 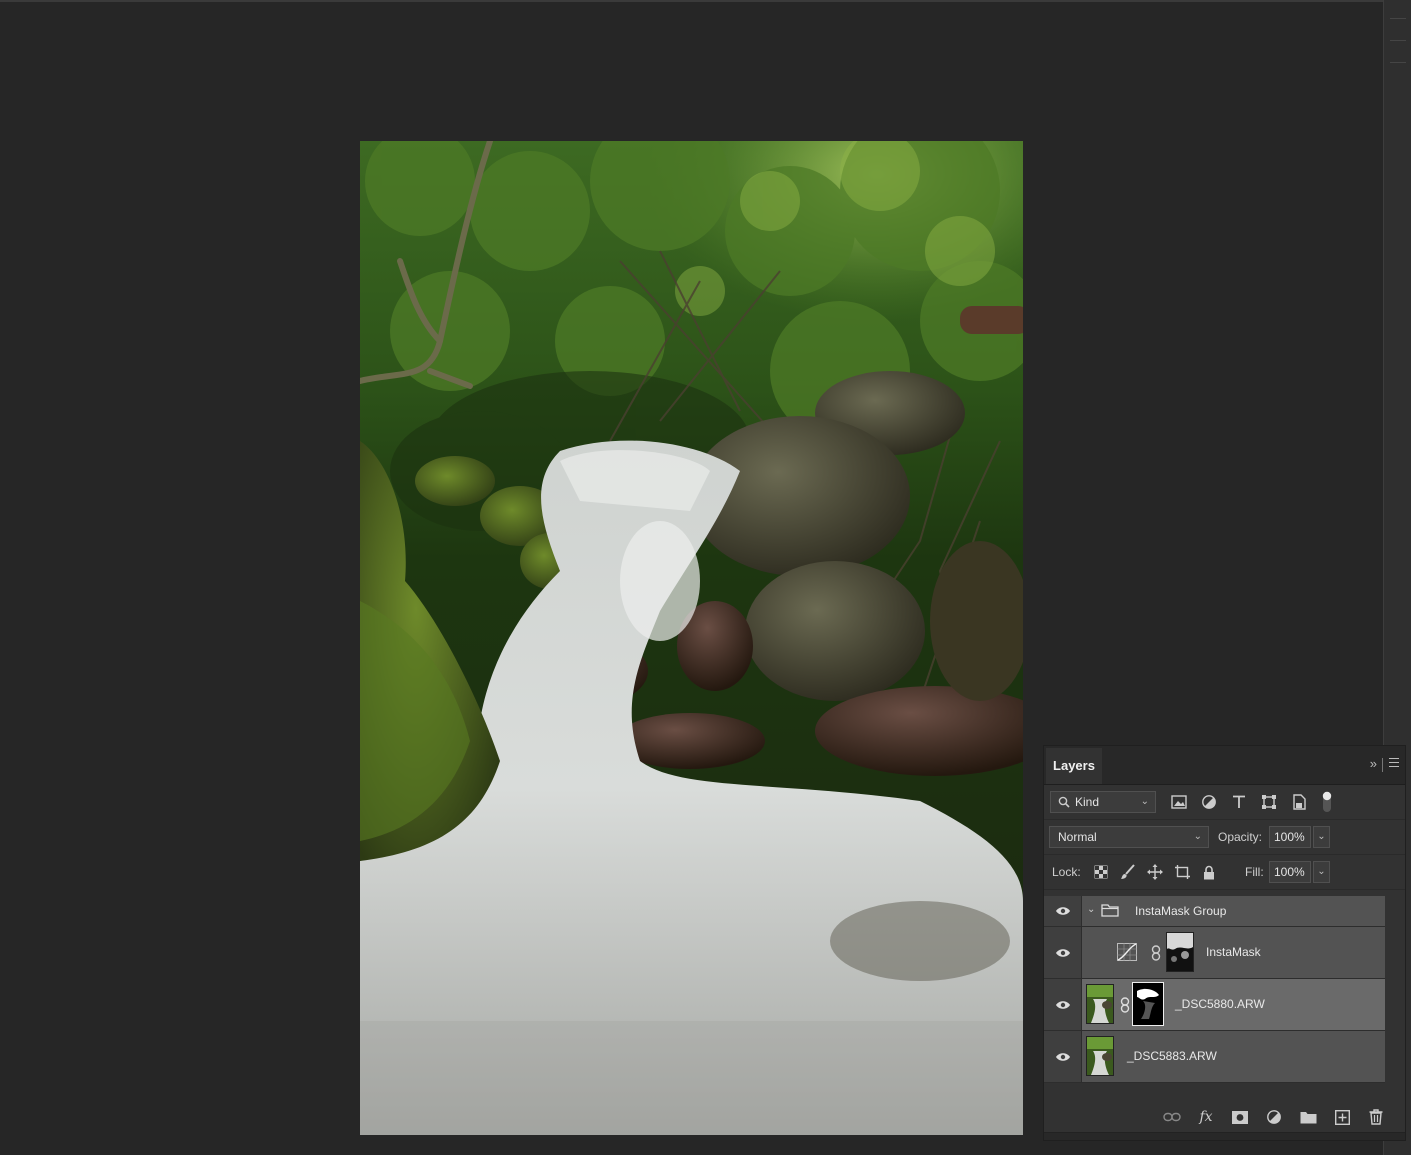 I want to click on filter-toggle-icon, so click(x=1327, y=802).